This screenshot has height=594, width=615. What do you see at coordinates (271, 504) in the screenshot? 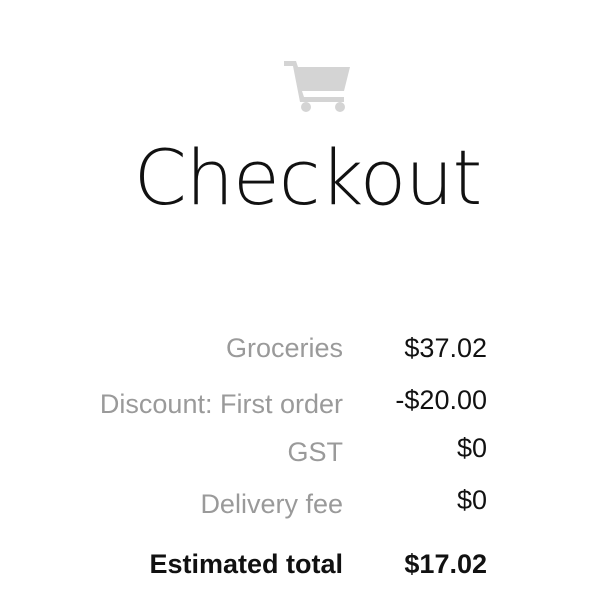
I see `delivery-fee-label: Delivery fee` at bounding box center [271, 504].